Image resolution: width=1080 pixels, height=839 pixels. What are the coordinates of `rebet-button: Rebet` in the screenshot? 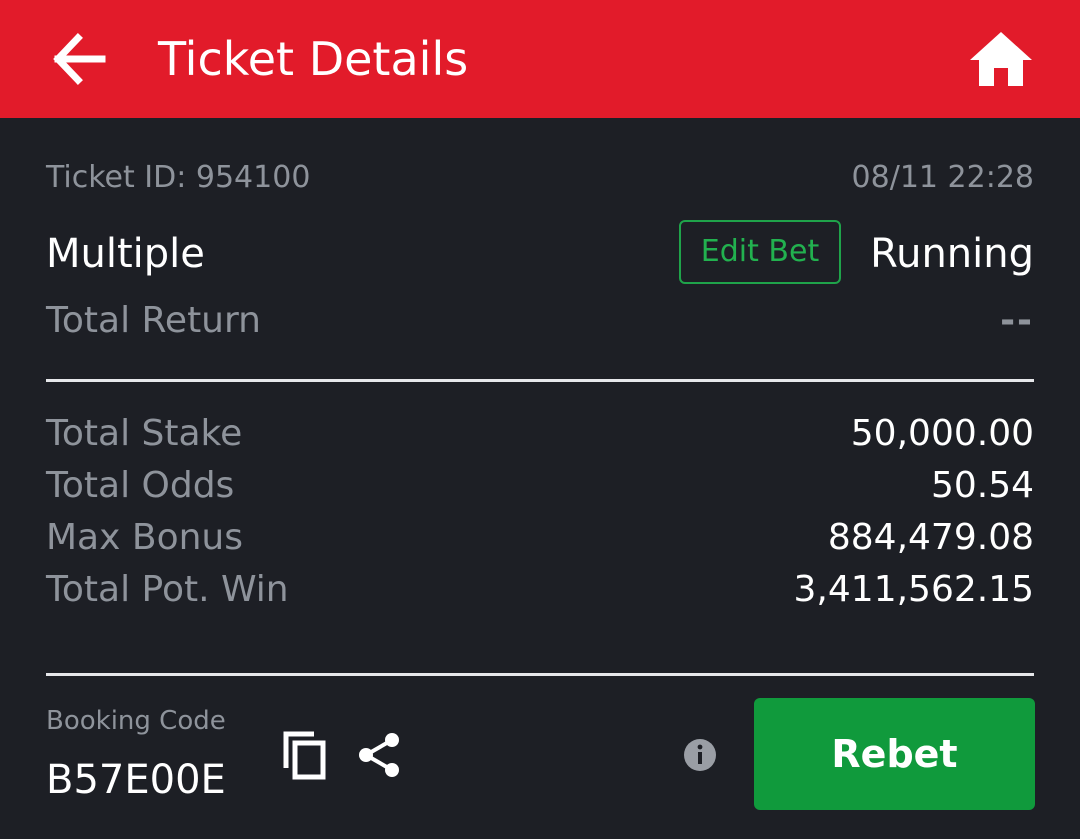 It's located at (894, 754).